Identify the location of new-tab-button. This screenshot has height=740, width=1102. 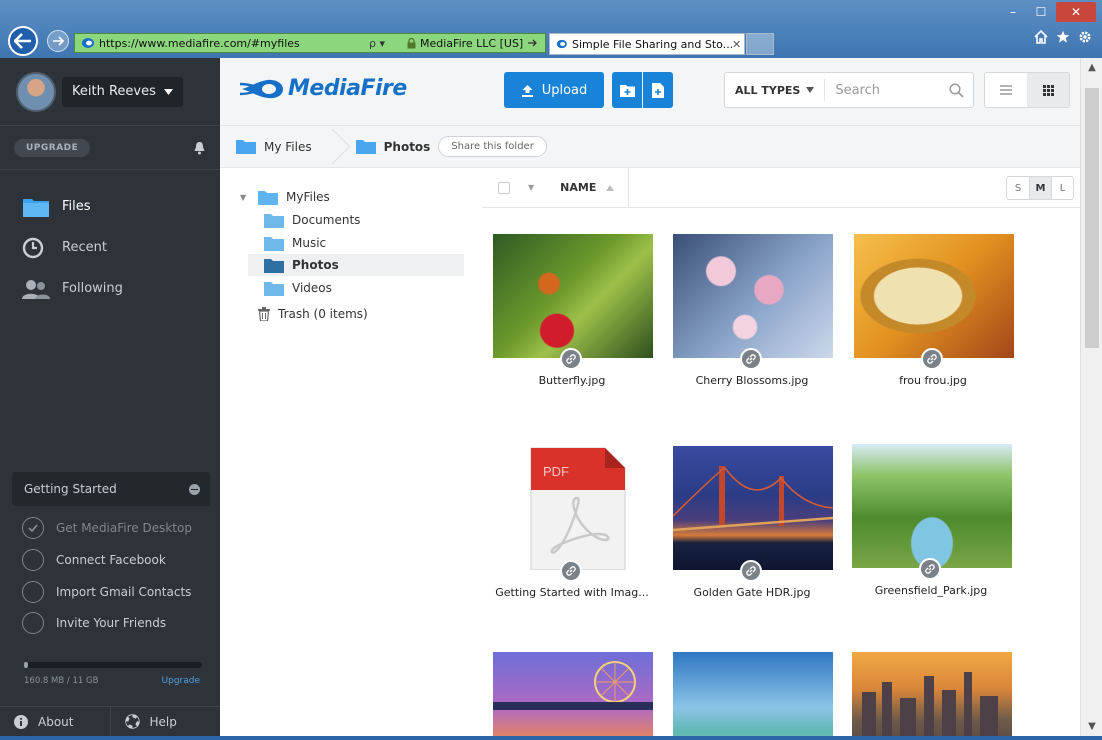
(760, 44).